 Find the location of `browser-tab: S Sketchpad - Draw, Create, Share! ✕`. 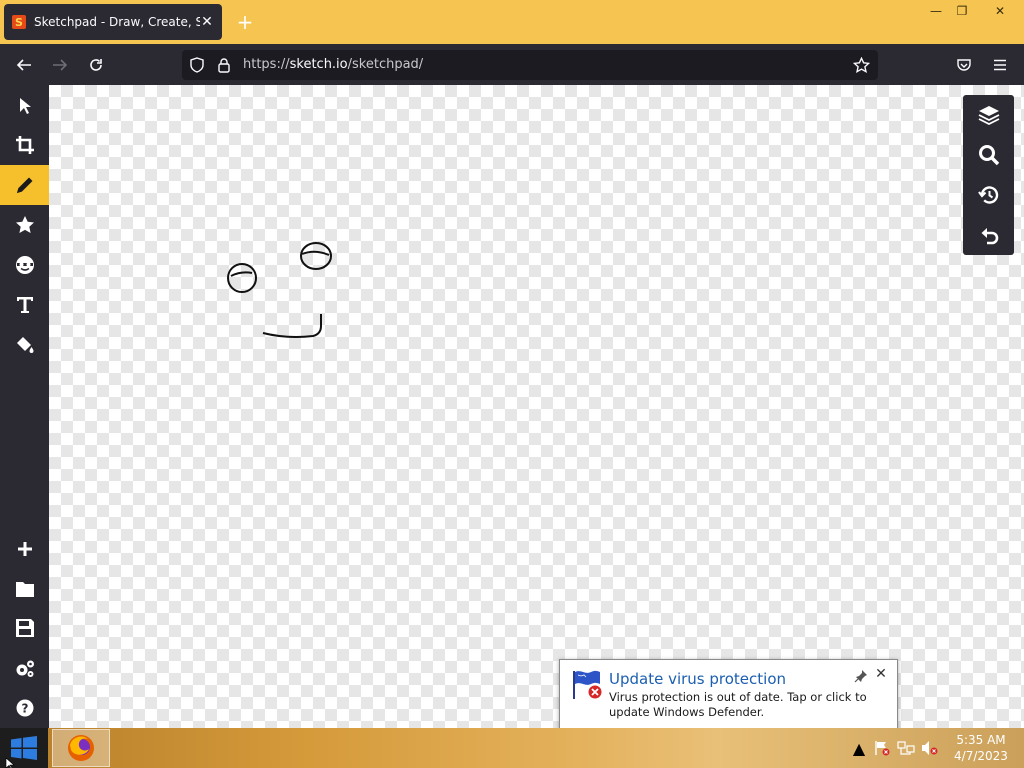

browser-tab: S Sketchpad - Draw, Create, Share! ✕ is located at coordinates (113, 22).